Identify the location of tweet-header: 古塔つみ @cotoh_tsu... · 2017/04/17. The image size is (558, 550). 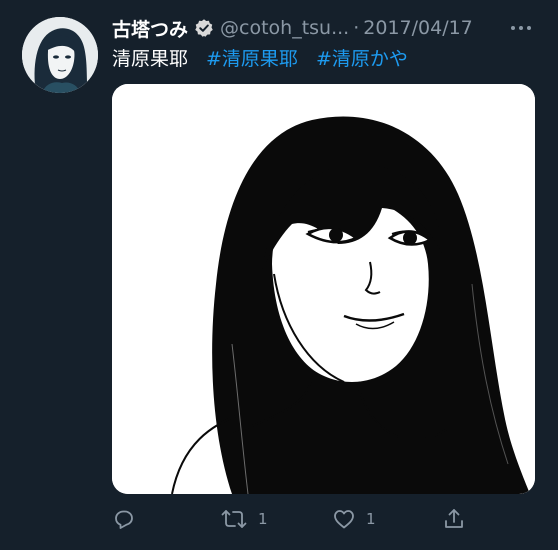
(292, 28).